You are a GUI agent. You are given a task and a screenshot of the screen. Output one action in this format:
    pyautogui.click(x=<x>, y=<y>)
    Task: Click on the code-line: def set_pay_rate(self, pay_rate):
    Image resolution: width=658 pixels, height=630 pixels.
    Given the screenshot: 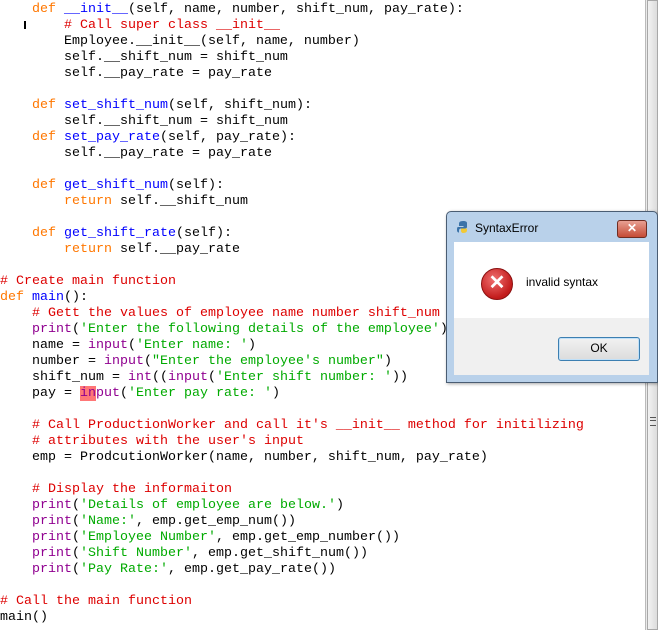 What is the action you would take?
    pyautogui.click(x=322, y=138)
    